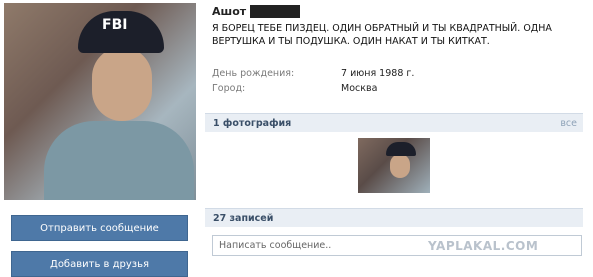 The height and width of the screenshot is (277, 593). What do you see at coordinates (275, 11) in the screenshot?
I see `censor-bar` at bounding box center [275, 11].